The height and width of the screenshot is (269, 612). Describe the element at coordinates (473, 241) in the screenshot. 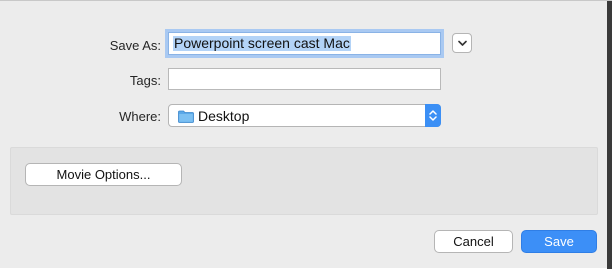

I see `cancel-button: Cancel` at that location.